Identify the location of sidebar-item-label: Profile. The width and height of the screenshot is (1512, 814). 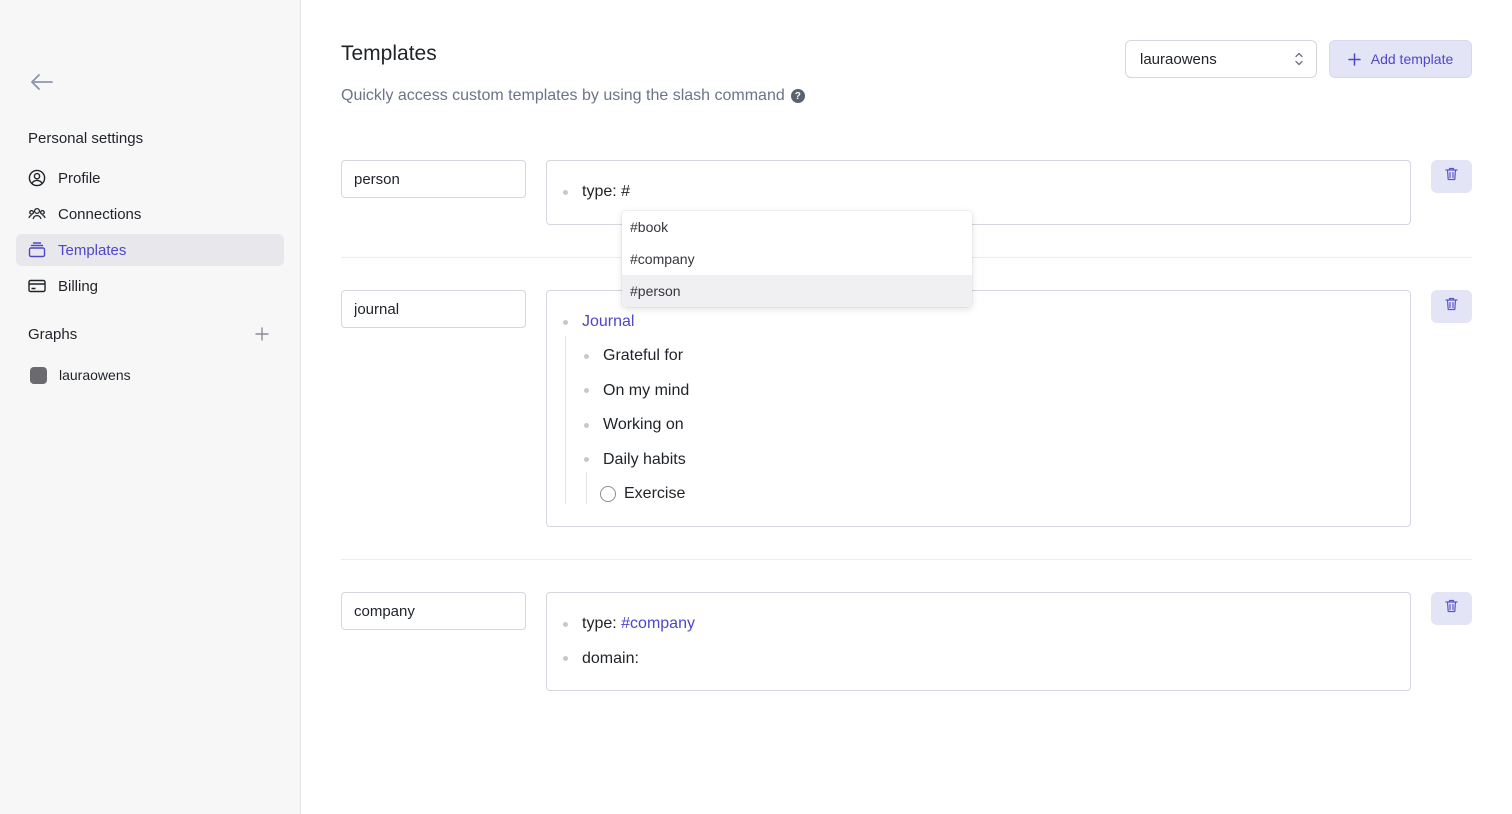
(79, 178).